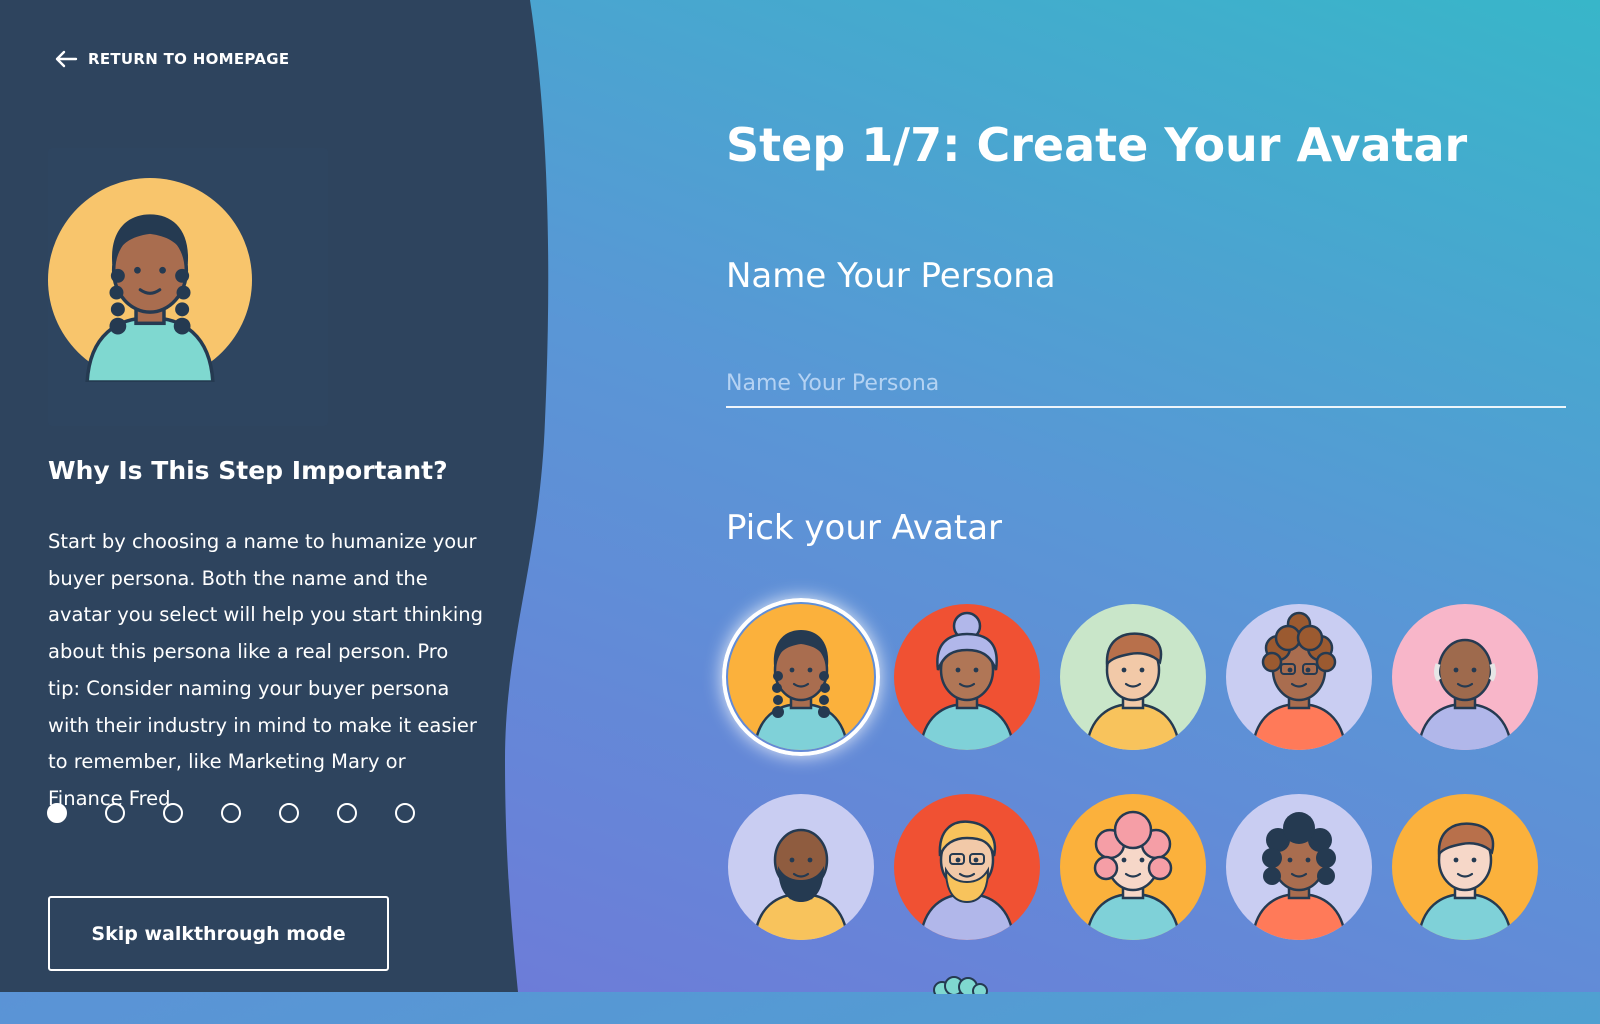  I want to click on avatar-curly-glasses-option, so click(1299, 677).